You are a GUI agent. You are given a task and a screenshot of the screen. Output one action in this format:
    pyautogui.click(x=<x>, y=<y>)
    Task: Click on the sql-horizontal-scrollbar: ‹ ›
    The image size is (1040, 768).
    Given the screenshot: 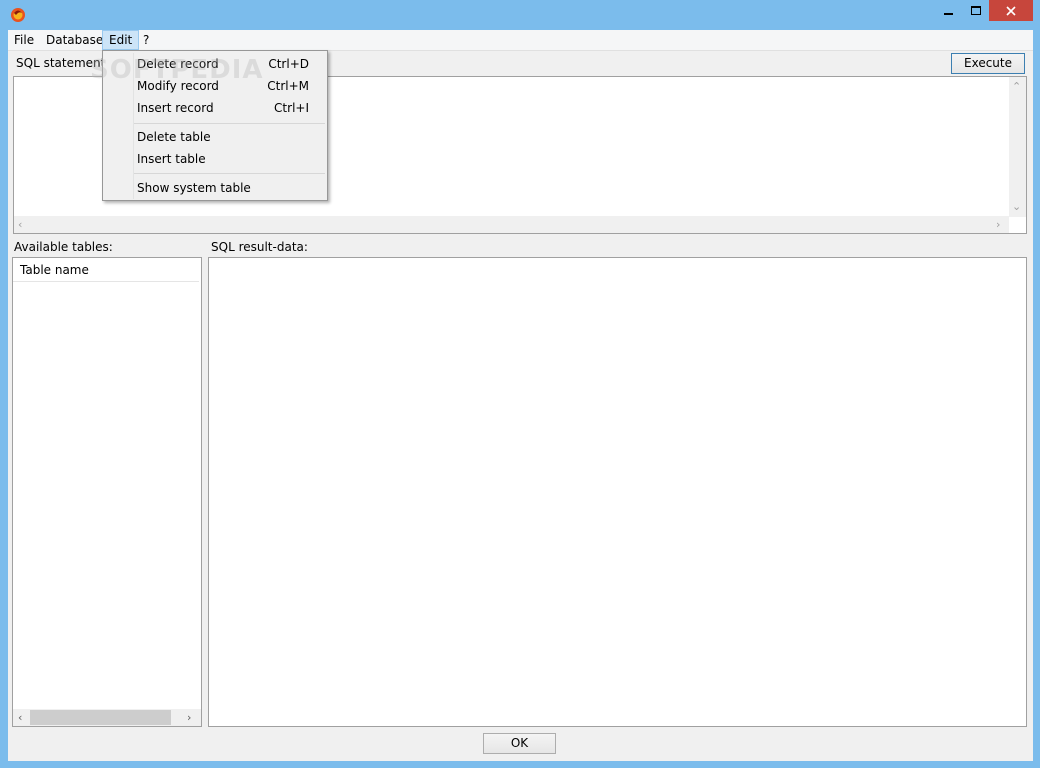 What is the action you would take?
    pyautogui.click(x=511, y=224)
    